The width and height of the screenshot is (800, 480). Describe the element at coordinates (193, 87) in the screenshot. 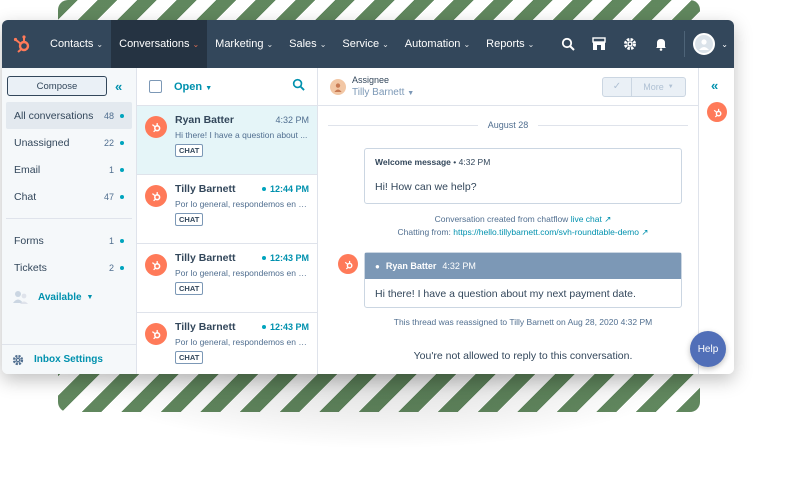

I see `status-filter-dropdown: Open ▼` at that location.